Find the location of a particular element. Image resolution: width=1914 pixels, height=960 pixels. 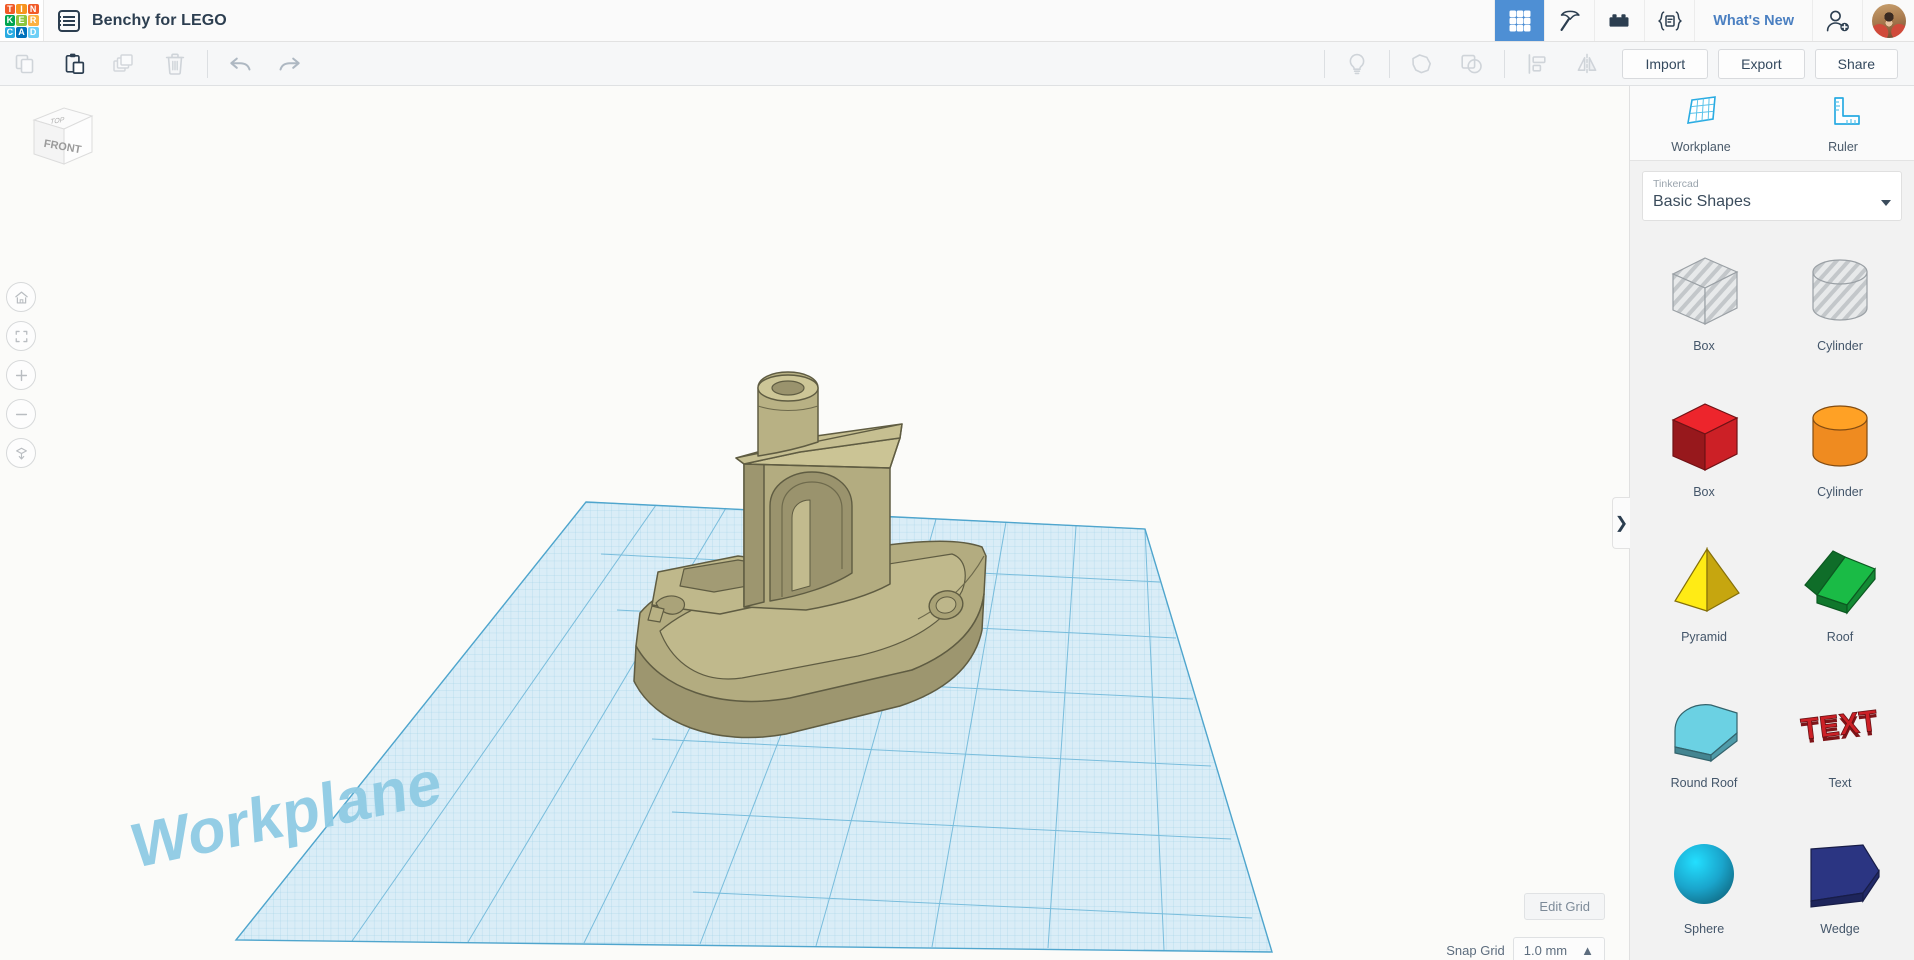

group-icon is located at coordinates (1422, 64).